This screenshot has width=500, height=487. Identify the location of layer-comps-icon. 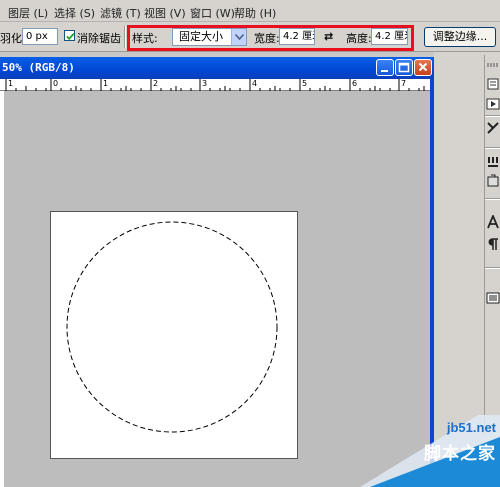
(493, 298).